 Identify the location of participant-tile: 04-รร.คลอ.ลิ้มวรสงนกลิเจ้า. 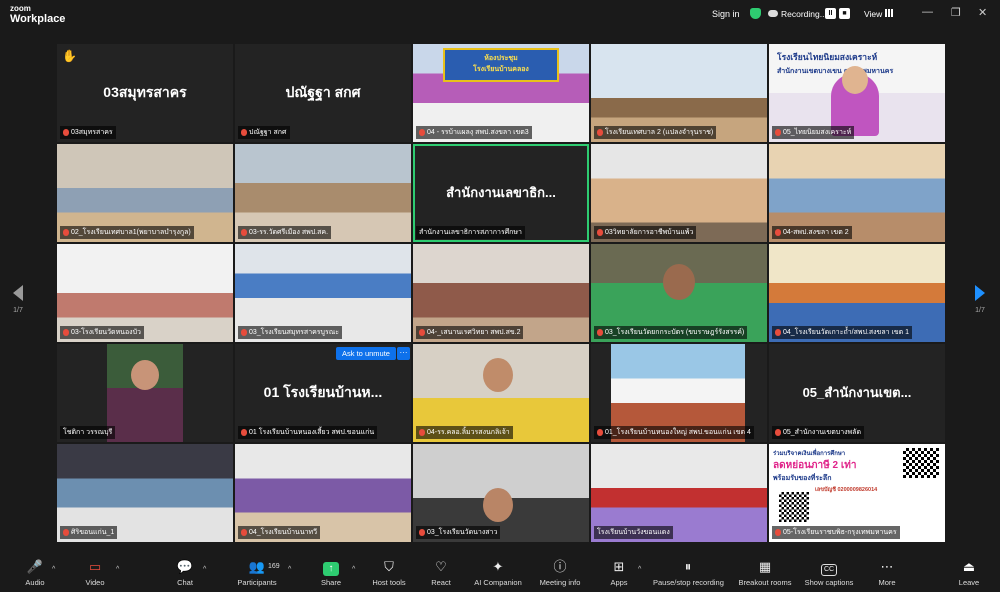
(501, 393).